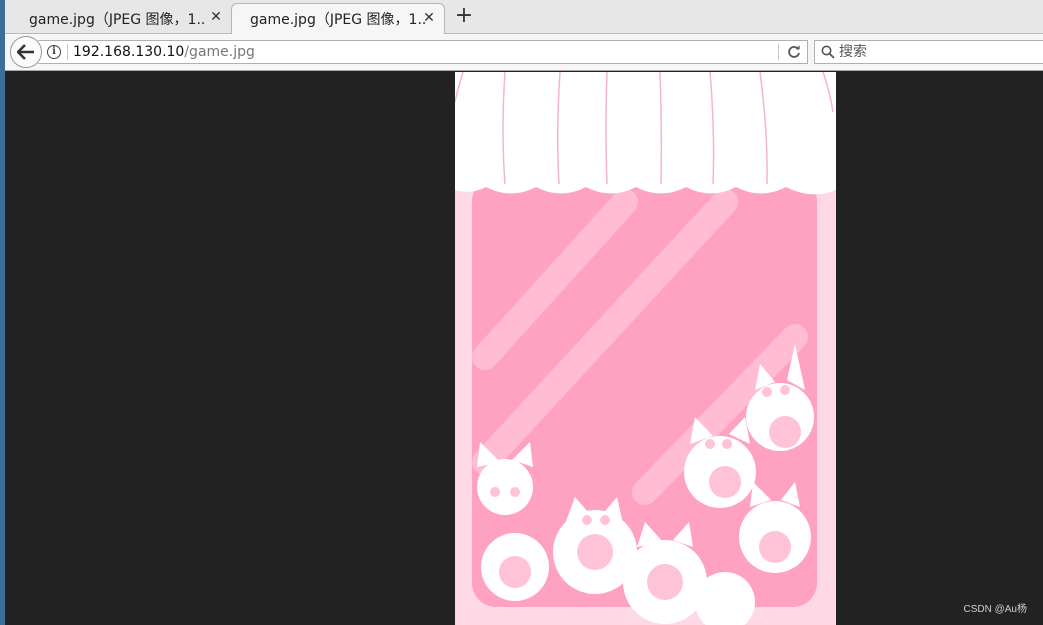  What do you see at coordinates (828, 52) in the screenshot?
I see `search-icon` at bounding box center [828, 52].